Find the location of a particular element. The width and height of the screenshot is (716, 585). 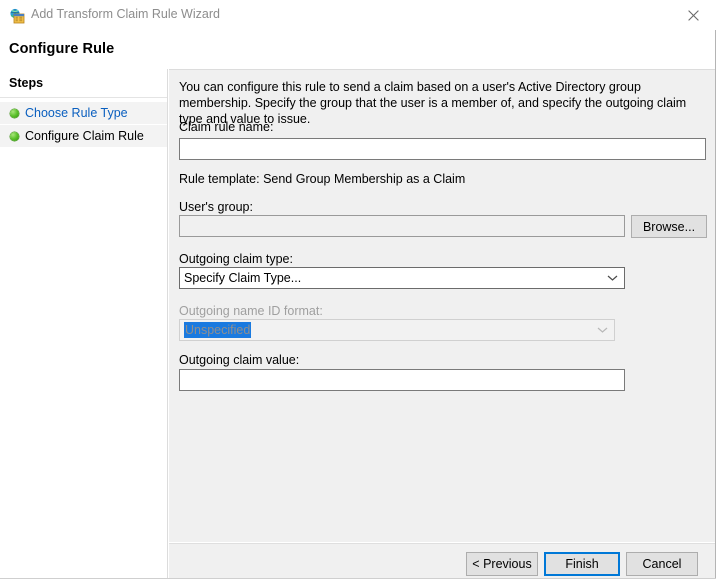

outgoing-claim-value-label: Outgoing claim value: is located at coordinates (239, 360).